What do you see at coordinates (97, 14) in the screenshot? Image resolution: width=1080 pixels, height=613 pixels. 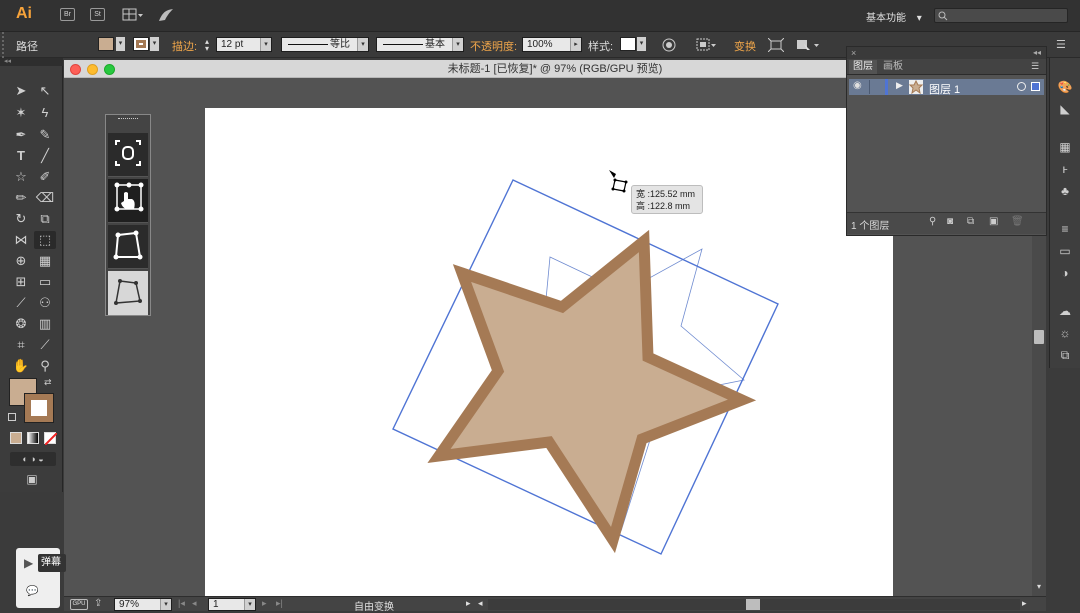 I see `stock-button: St` at bounding box center [97, 14].